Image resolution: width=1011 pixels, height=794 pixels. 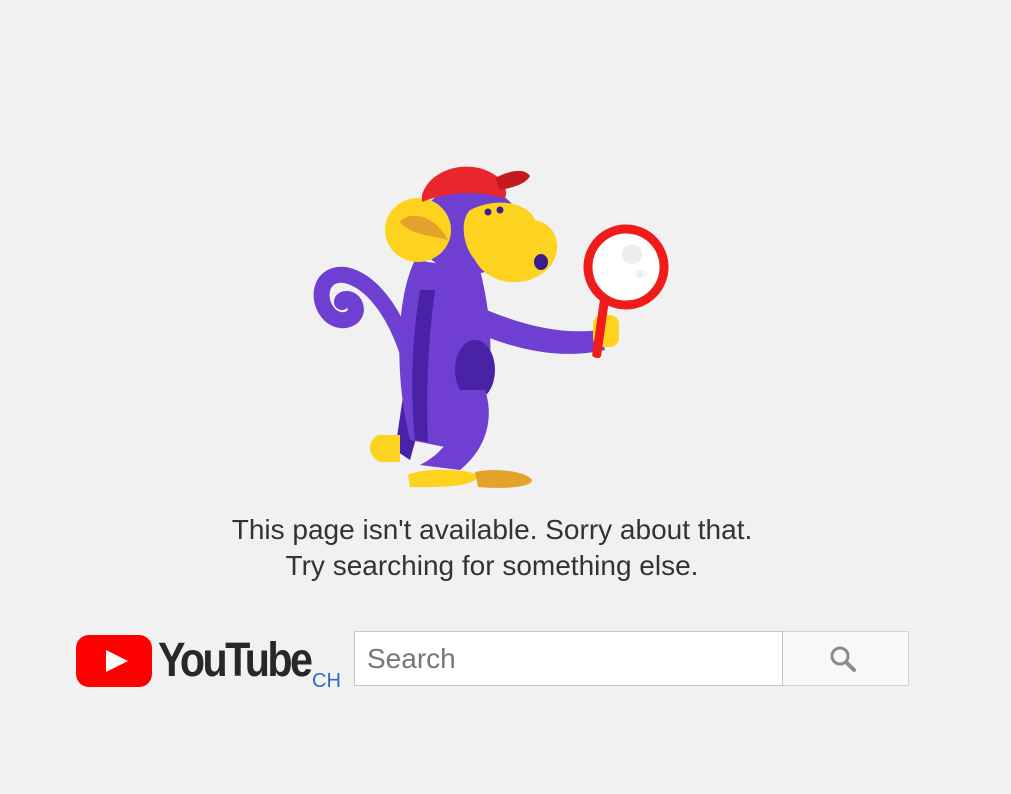 I want to click on youtube-wordmark: YouTube, so click(x=235, y=660).